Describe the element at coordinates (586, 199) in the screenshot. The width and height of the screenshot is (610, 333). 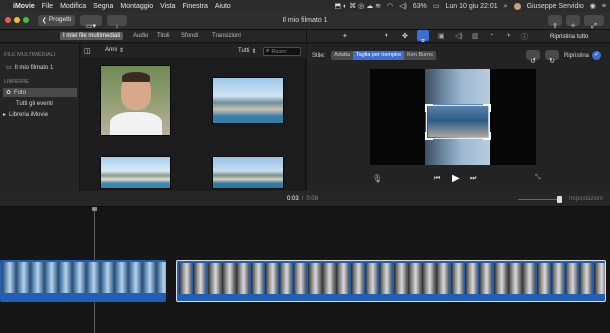
I see `timeline-settings-button: Impostazioni` at that location.